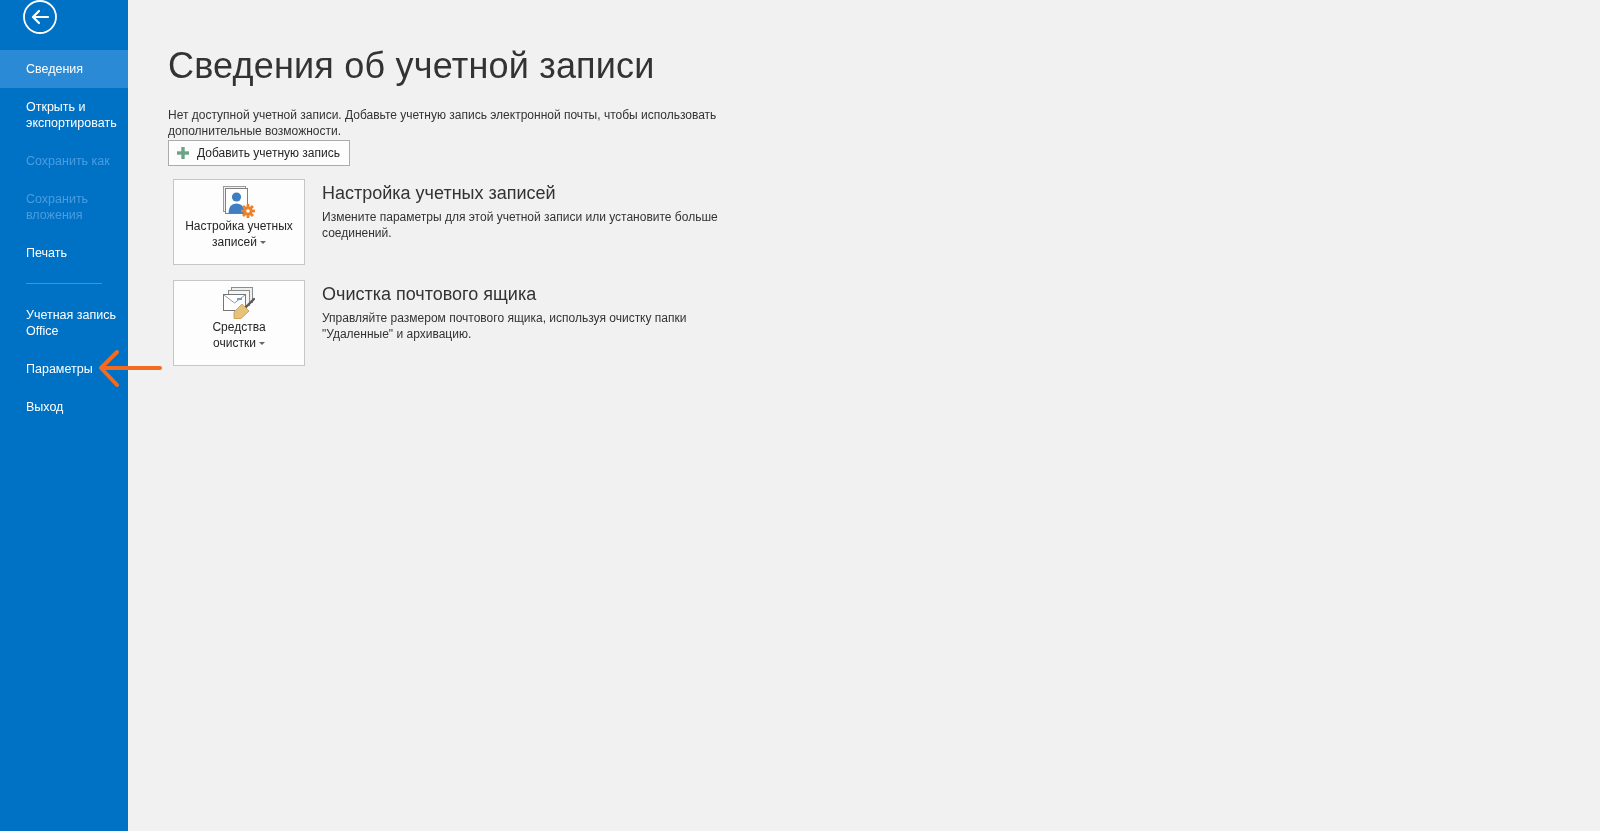 The width and height of the screenshot is (1600, 831). Describe the element at coordinates (439, 193) in the screenshot. I see `section-heading: Настройка учетных записей` at that location.